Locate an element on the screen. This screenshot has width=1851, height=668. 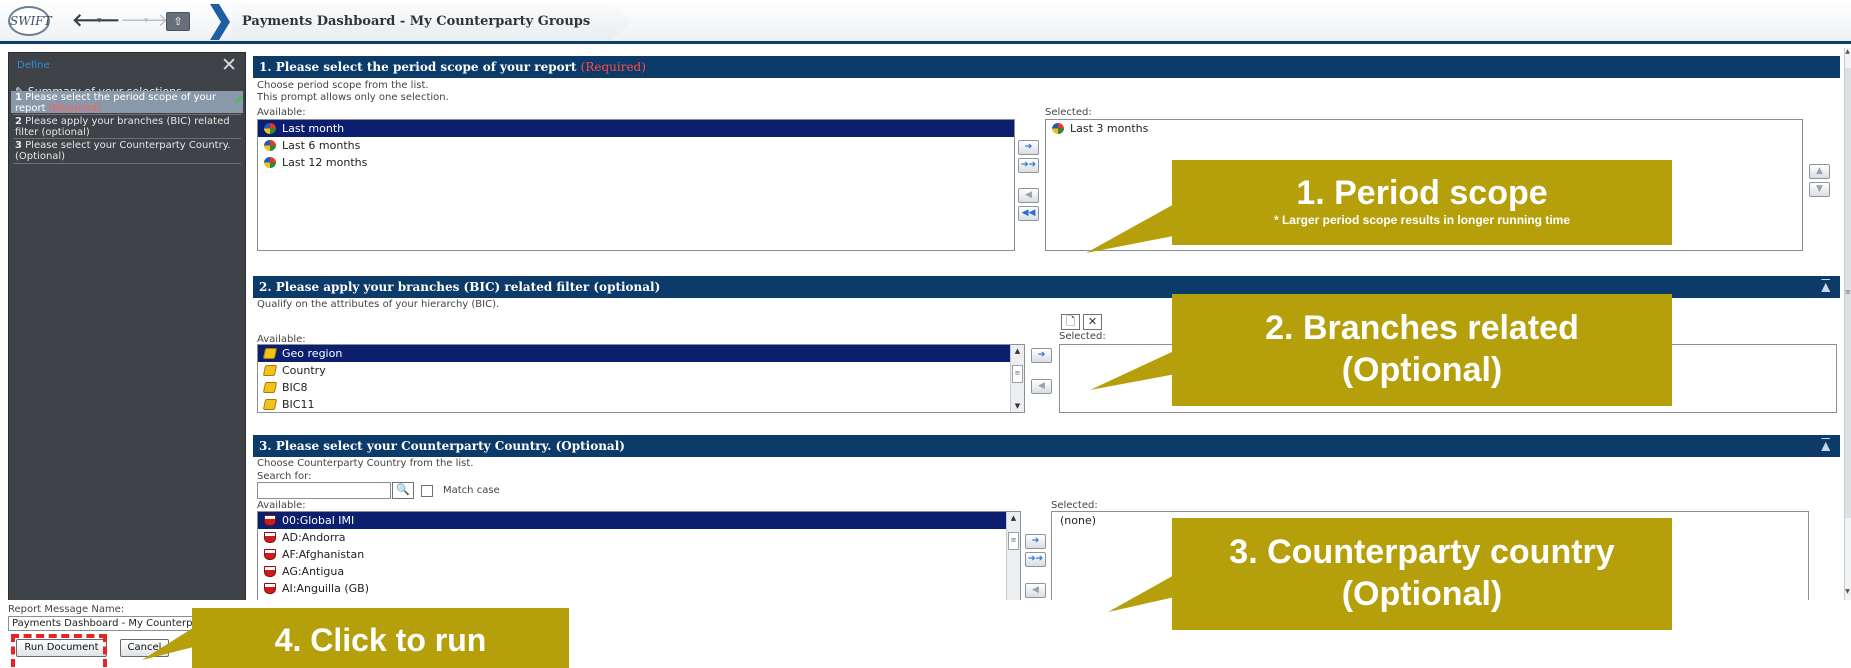
list-item: BIC8 is located at coordinates (641, 387).